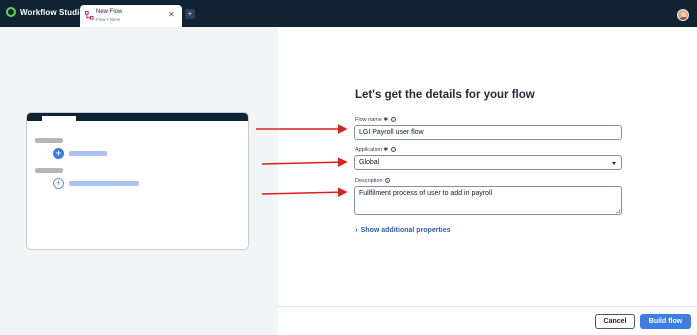  Describe the element at coordinates (445, 95) in the screenshot. I see `page-title: Let's get the details for your flow` at that location.